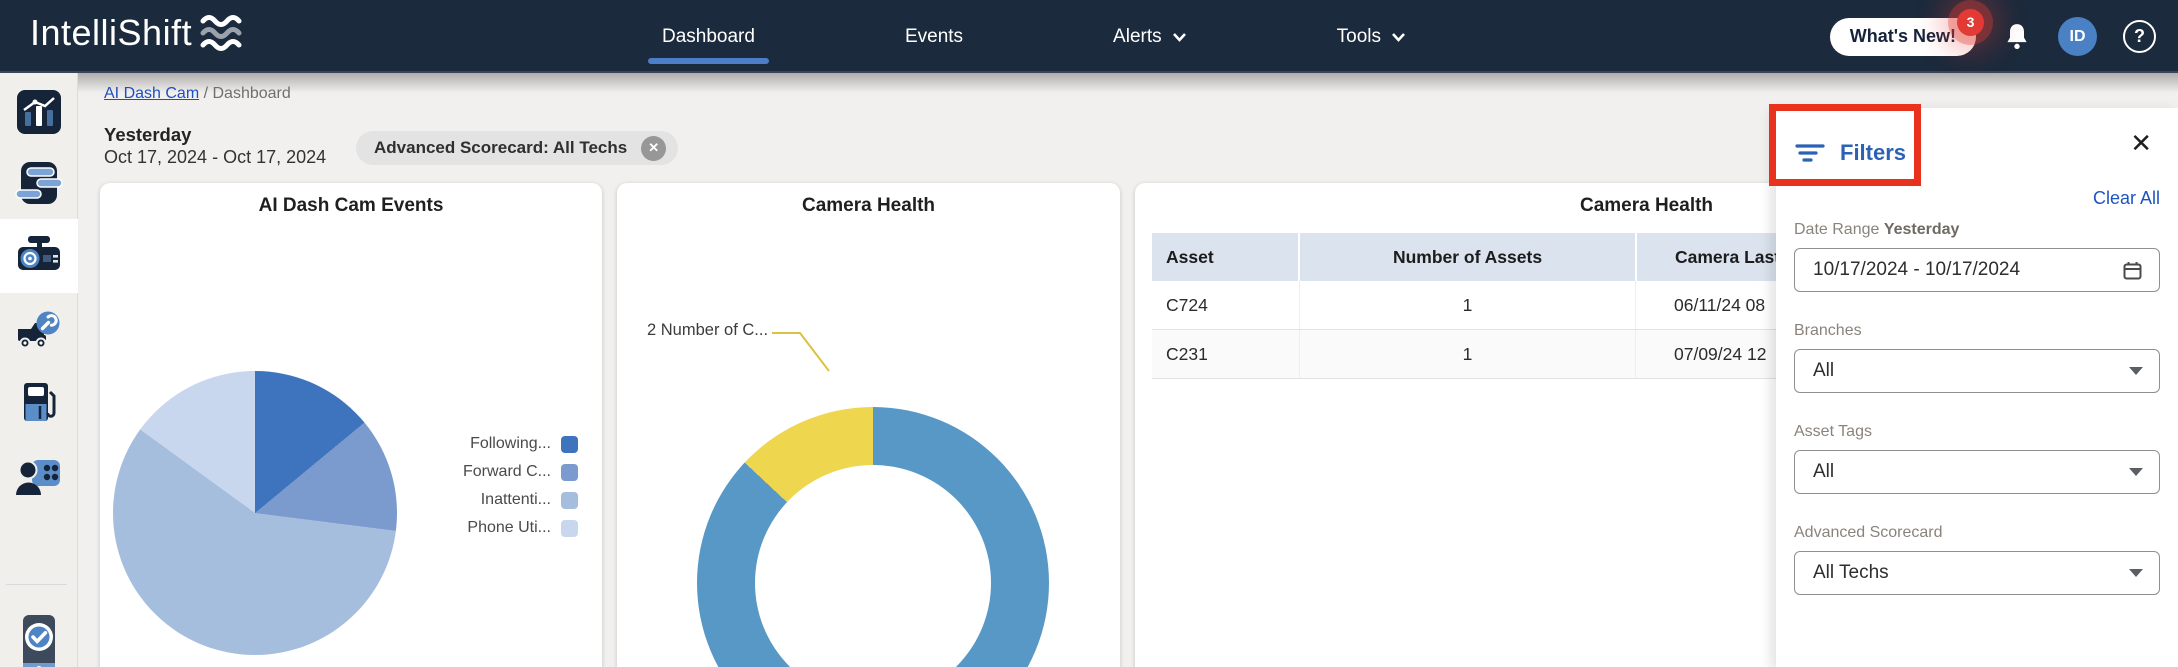  I want to click on branches-label: Branches, so click(1828, 330).